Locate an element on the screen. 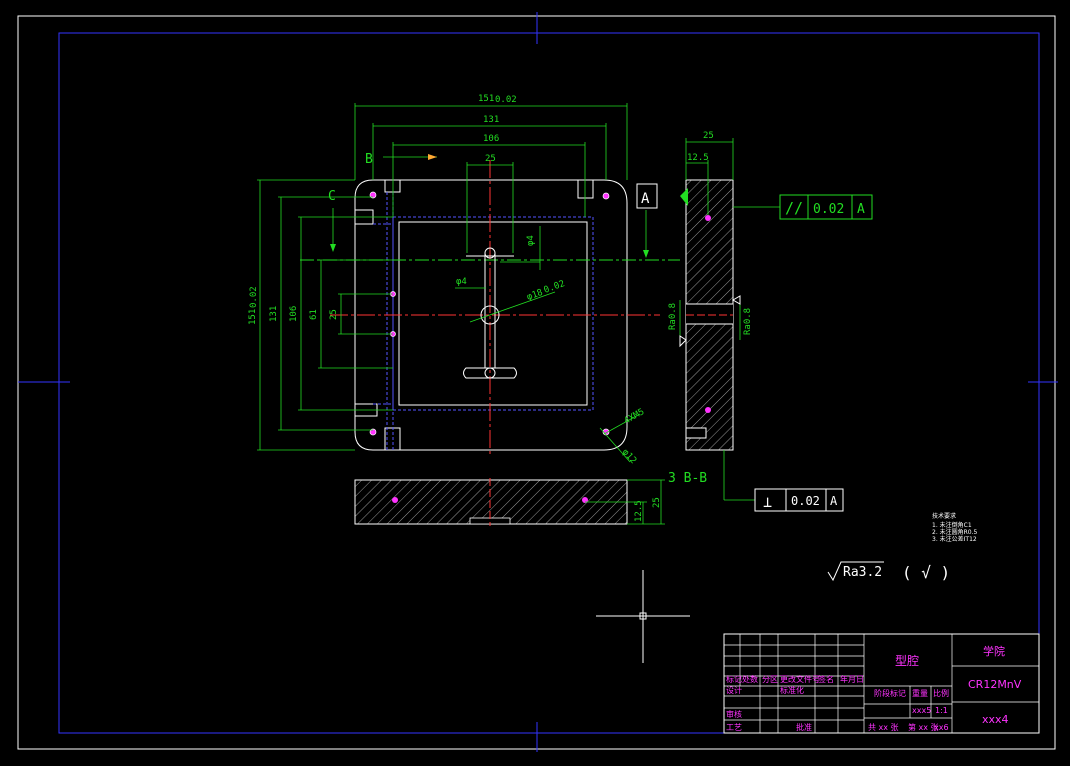 Image resolution: width=1070 pixels, height=766 pixels. side-ra-right: Ra0.8 is located at coordinates (748, 321).